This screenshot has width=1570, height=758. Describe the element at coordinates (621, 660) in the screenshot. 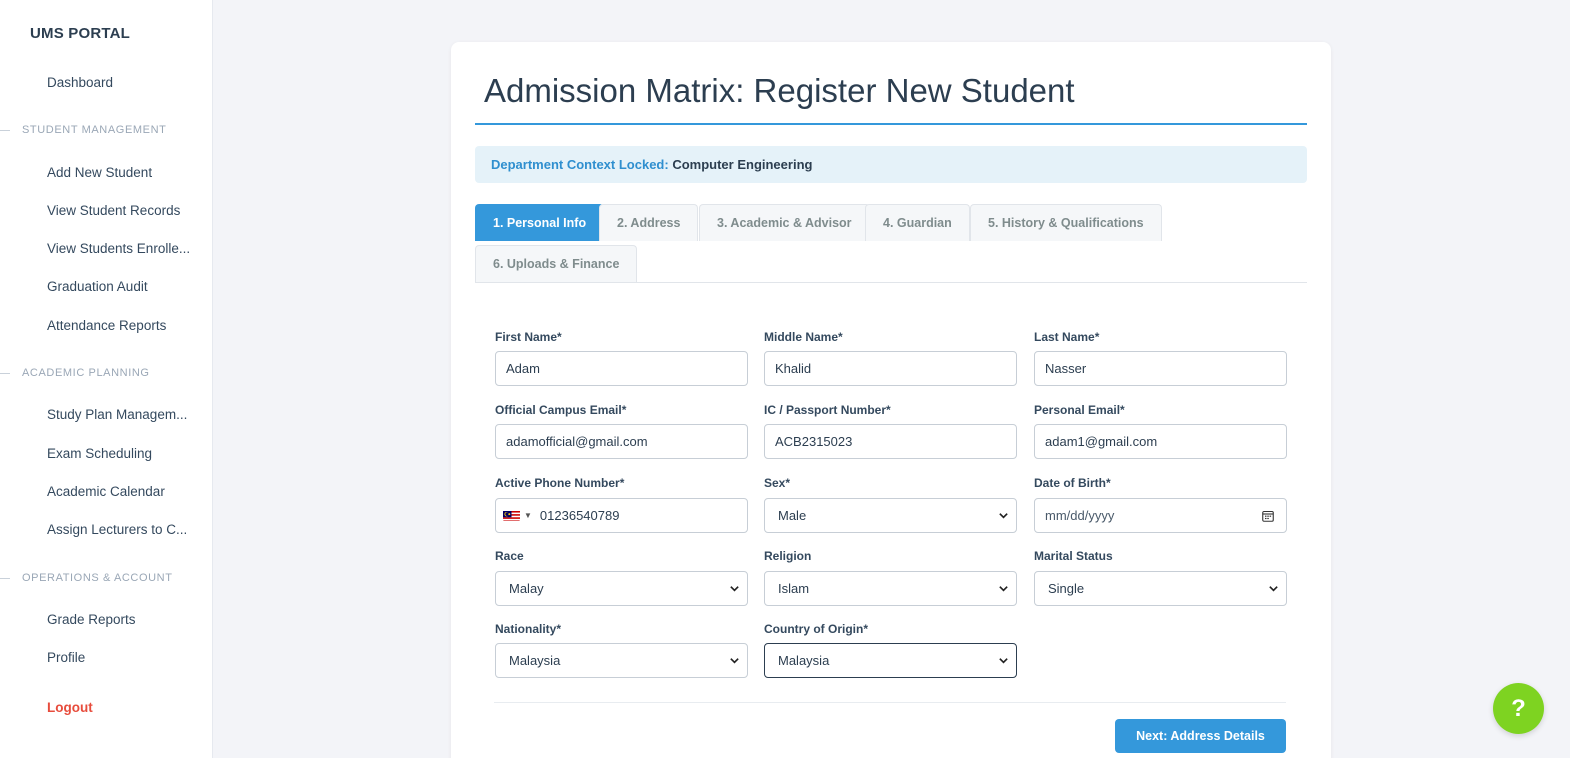

I see `nationality-select: Malaysia` at that location.